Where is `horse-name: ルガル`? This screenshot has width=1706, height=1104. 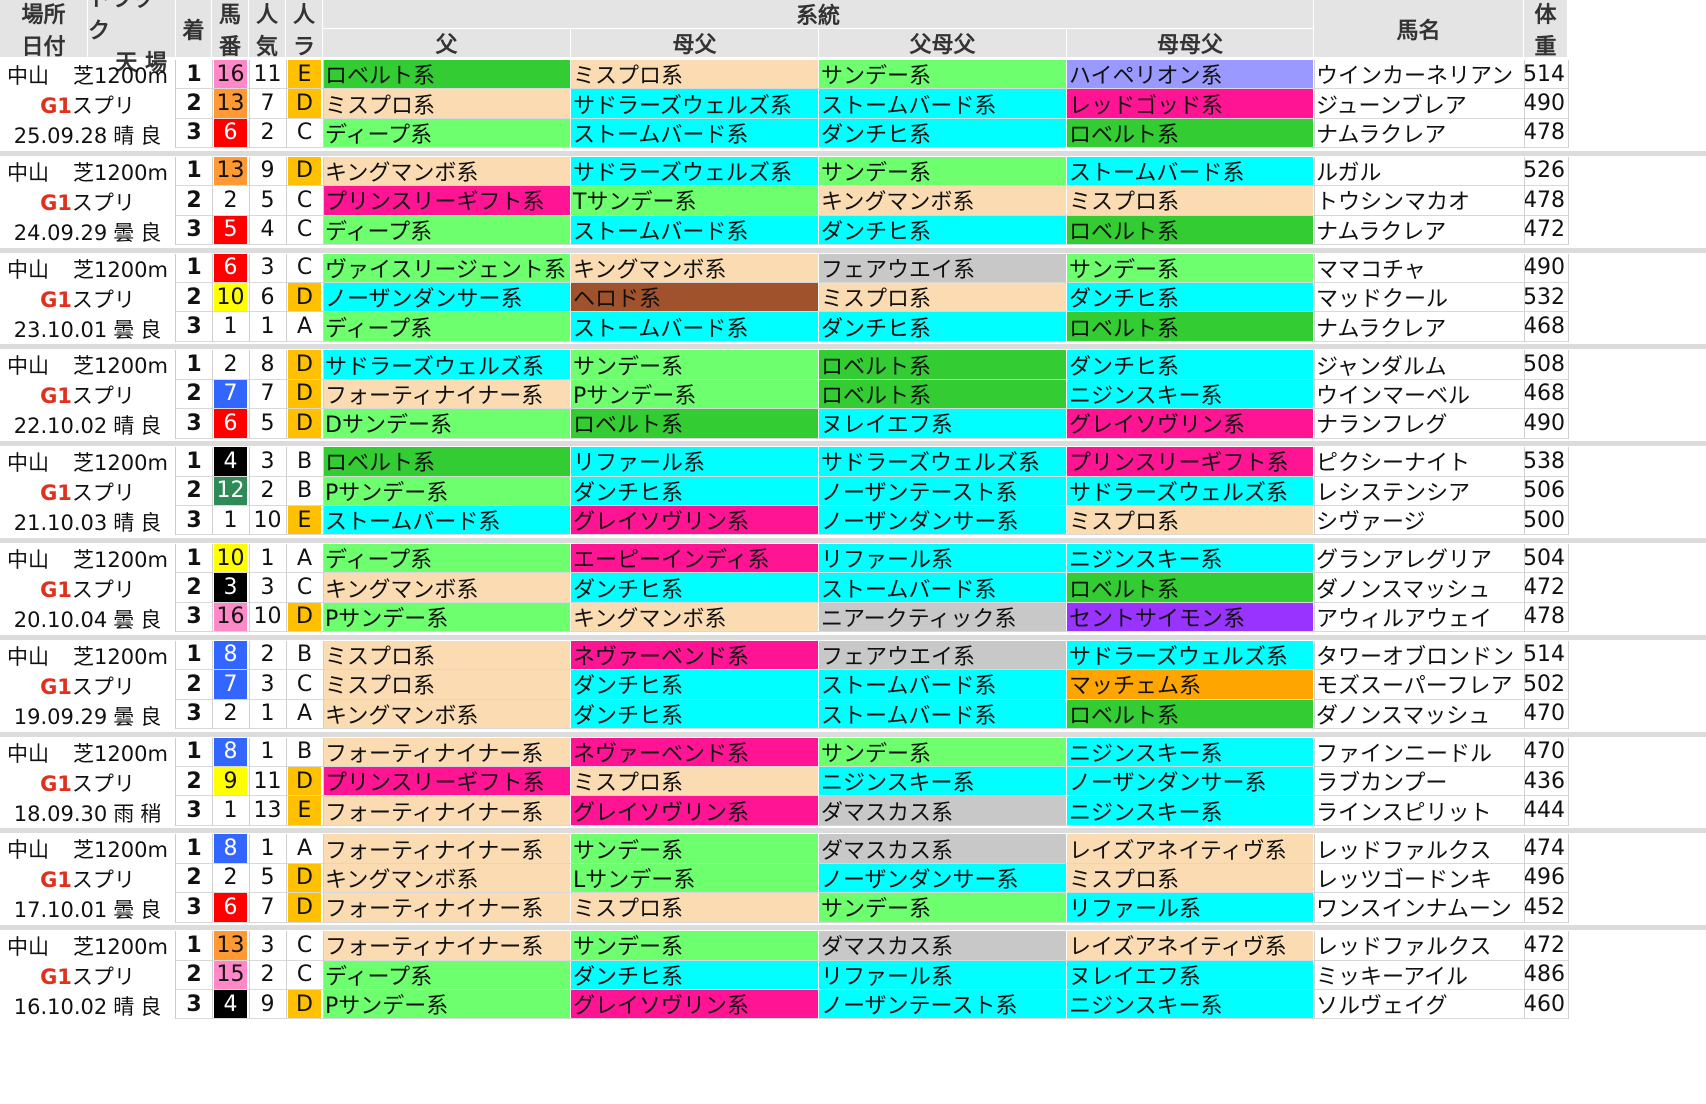
horse-name: ルガル is located at coordinates (1349, 173).